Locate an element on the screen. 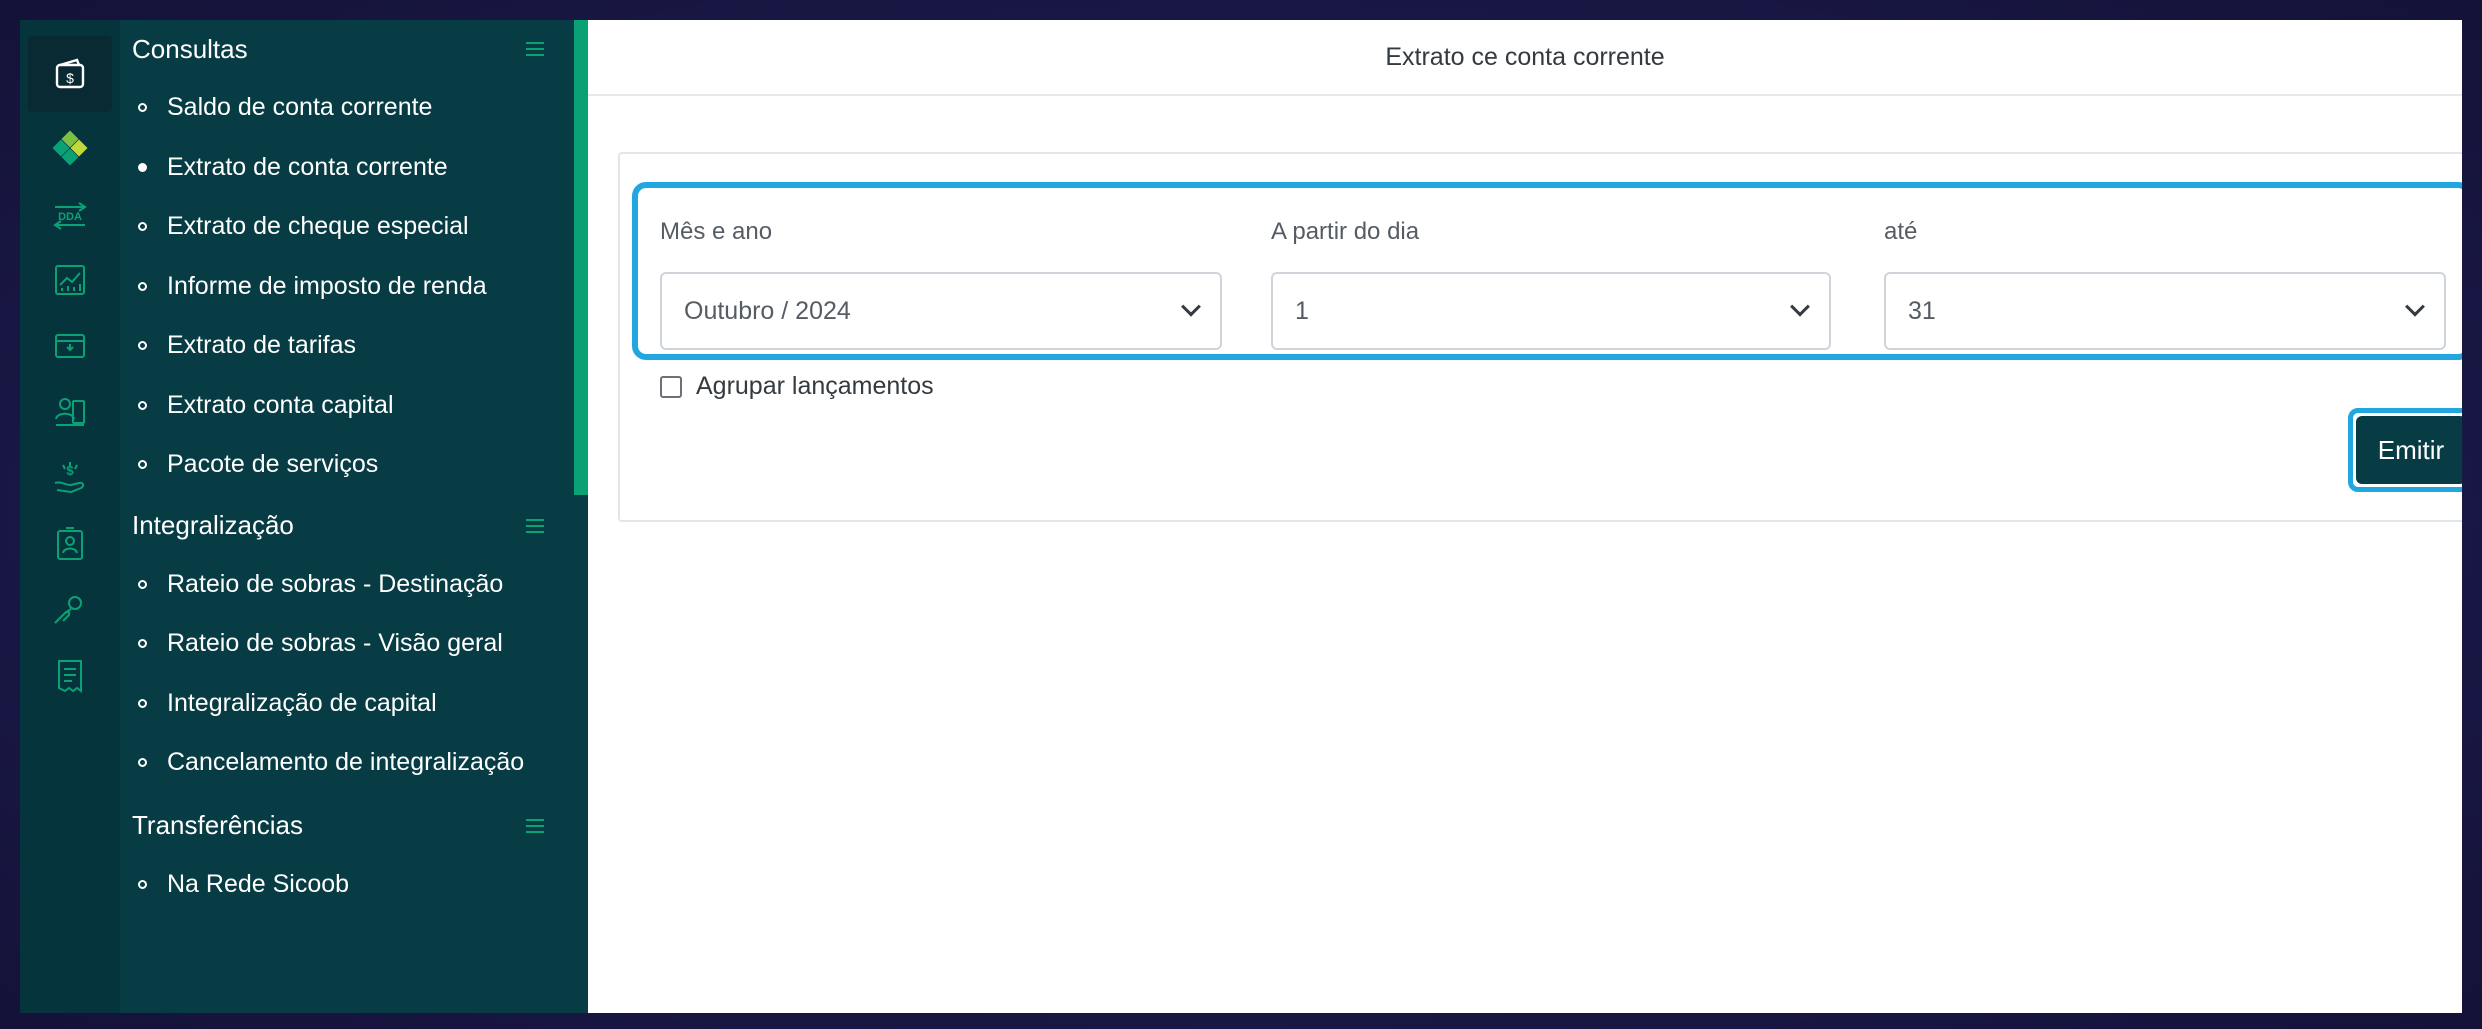  emit-button-highlight: Emitir is located at coordinates (2405, 450).